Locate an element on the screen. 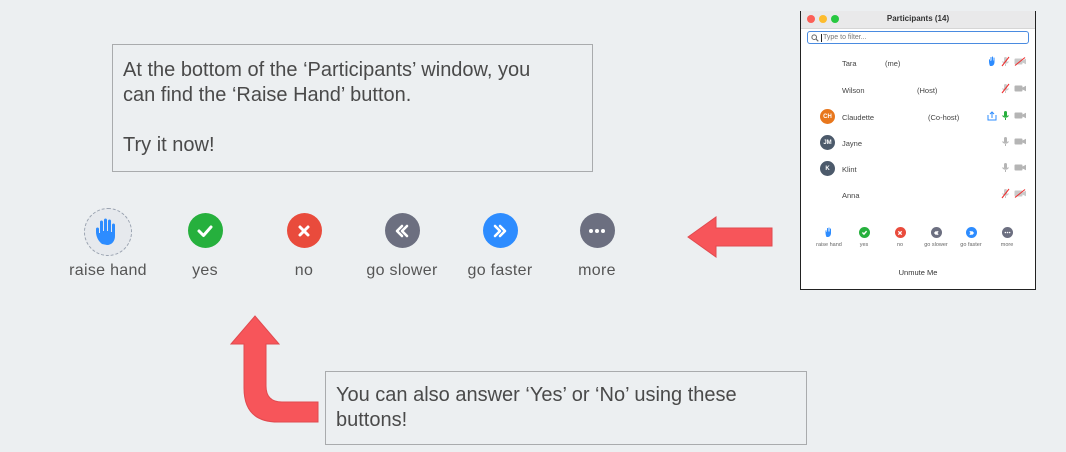 This screenshot has width=1066, height=452. go-faster-label: go faster is located at coordinates (500, 270).